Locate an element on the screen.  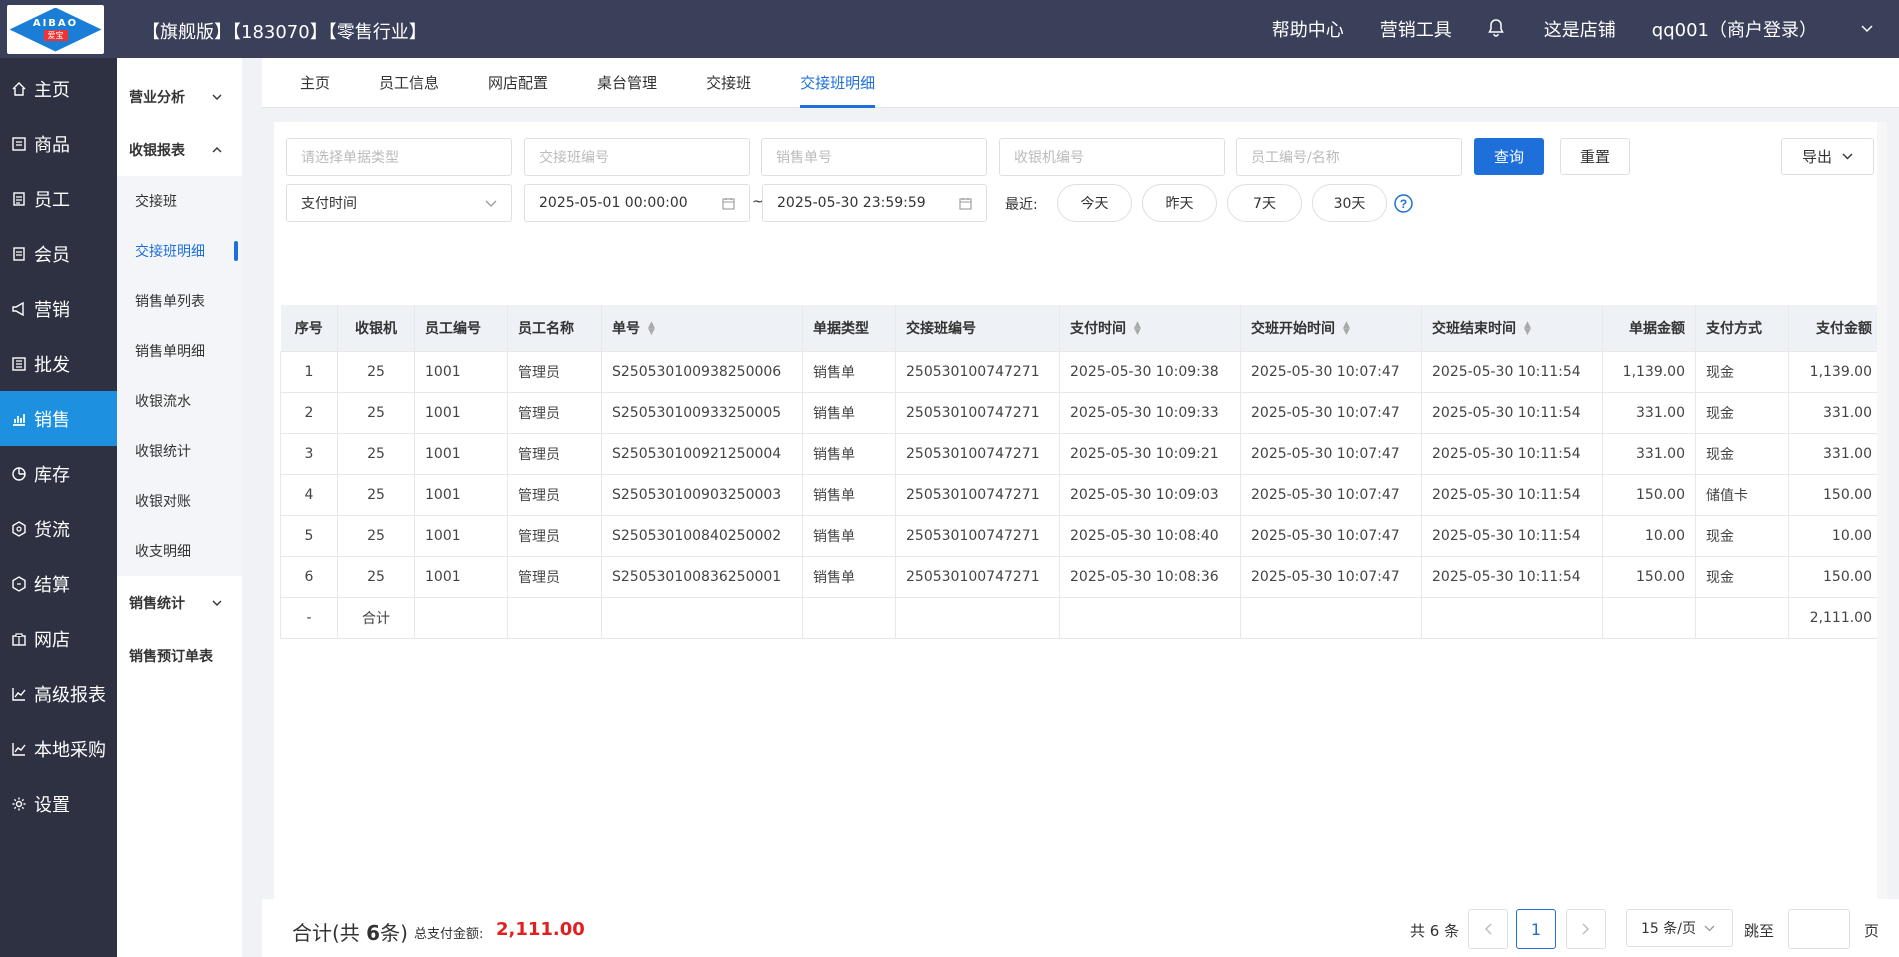
sidebar-item-settings: 设置 is located at coordinates (58, 803).